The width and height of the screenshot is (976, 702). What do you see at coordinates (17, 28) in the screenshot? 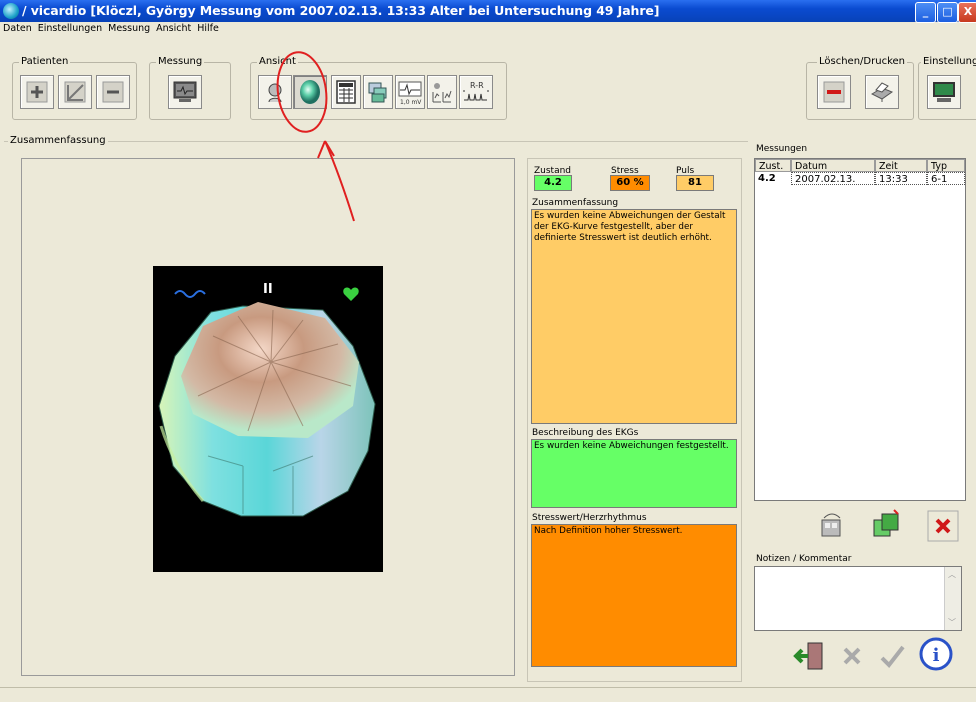
I see `menu-daten: Daten` at bounding box center [17, 28].